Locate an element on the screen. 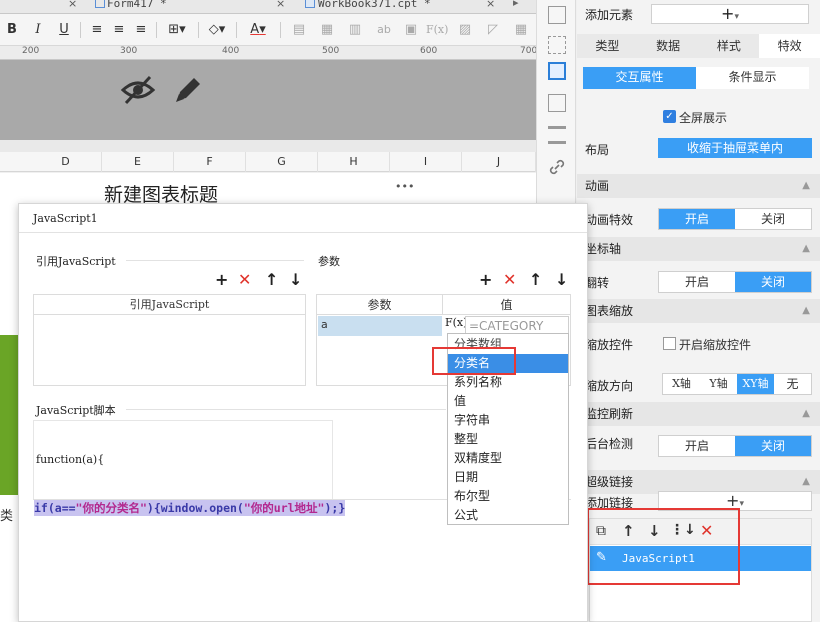 The image size is (820, 622). move-up-ref-button: ↑ is located at coordinates (271, 280).